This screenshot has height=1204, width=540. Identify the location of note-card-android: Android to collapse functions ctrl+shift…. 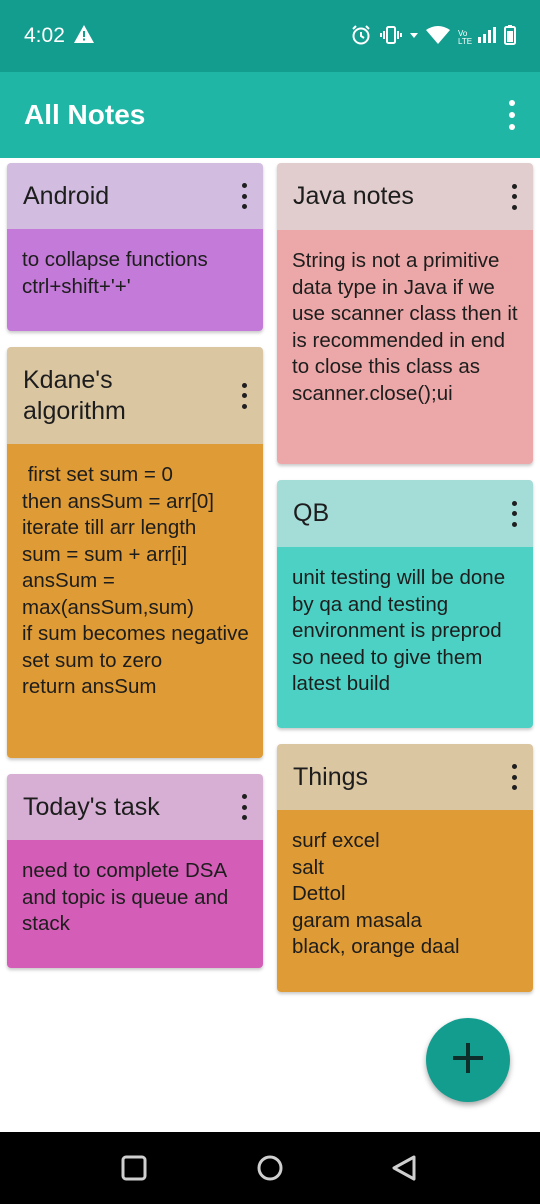
(135, 247).